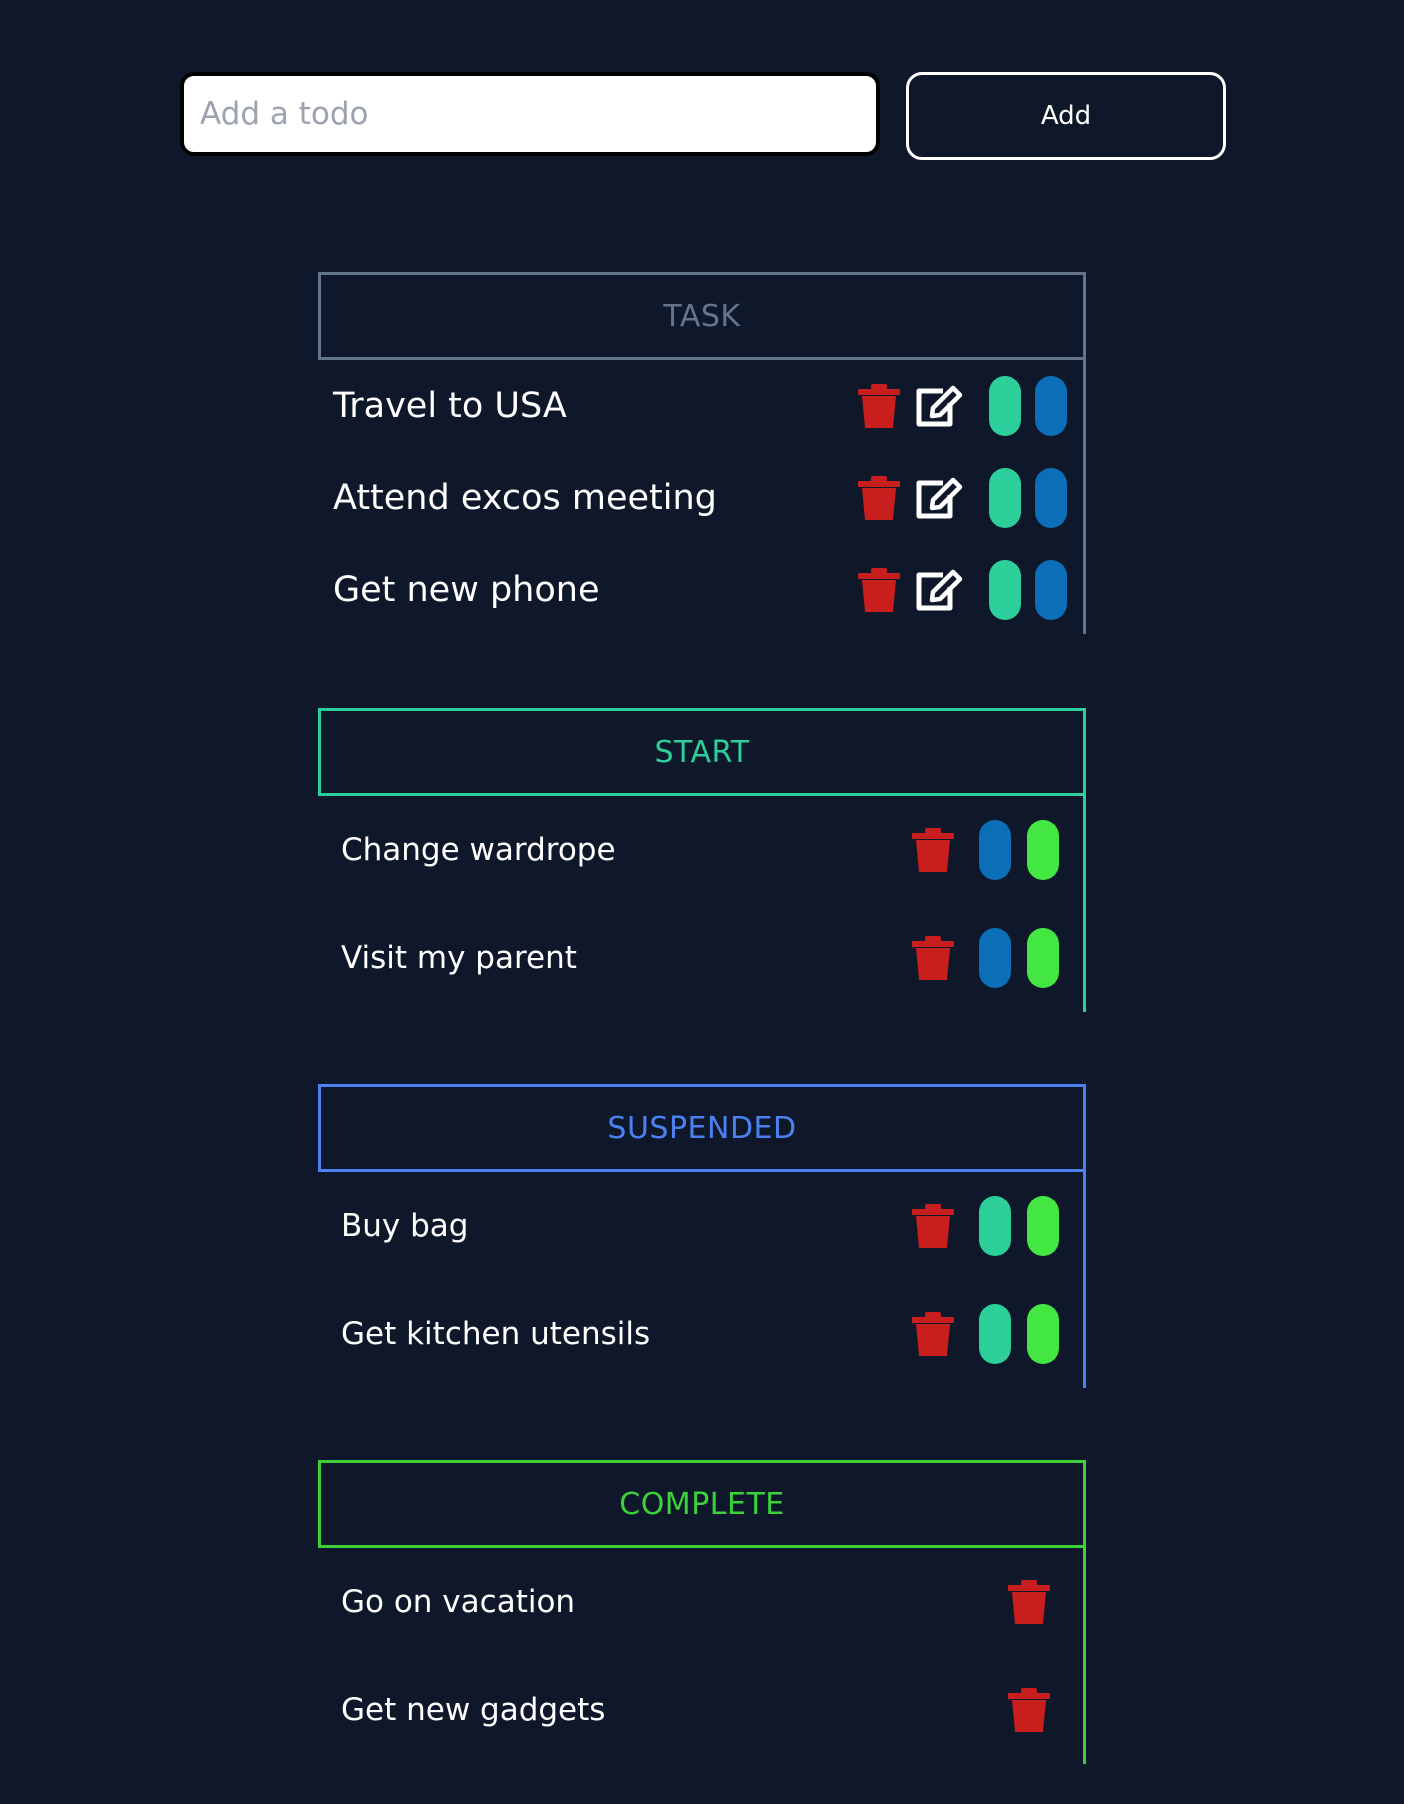 This screenshot has height=1804, width=1404. I want to click on add-button: Add, so click(1066, 116).